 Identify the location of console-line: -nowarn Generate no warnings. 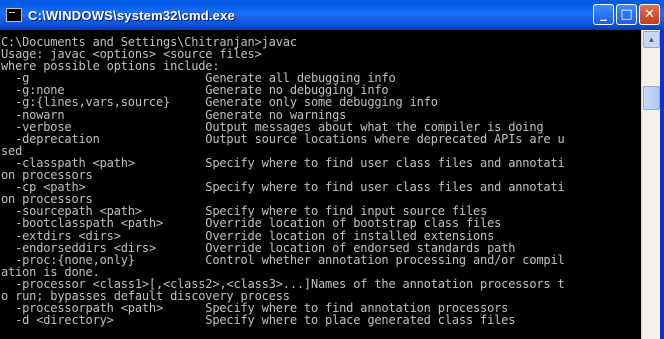
(174, 114).